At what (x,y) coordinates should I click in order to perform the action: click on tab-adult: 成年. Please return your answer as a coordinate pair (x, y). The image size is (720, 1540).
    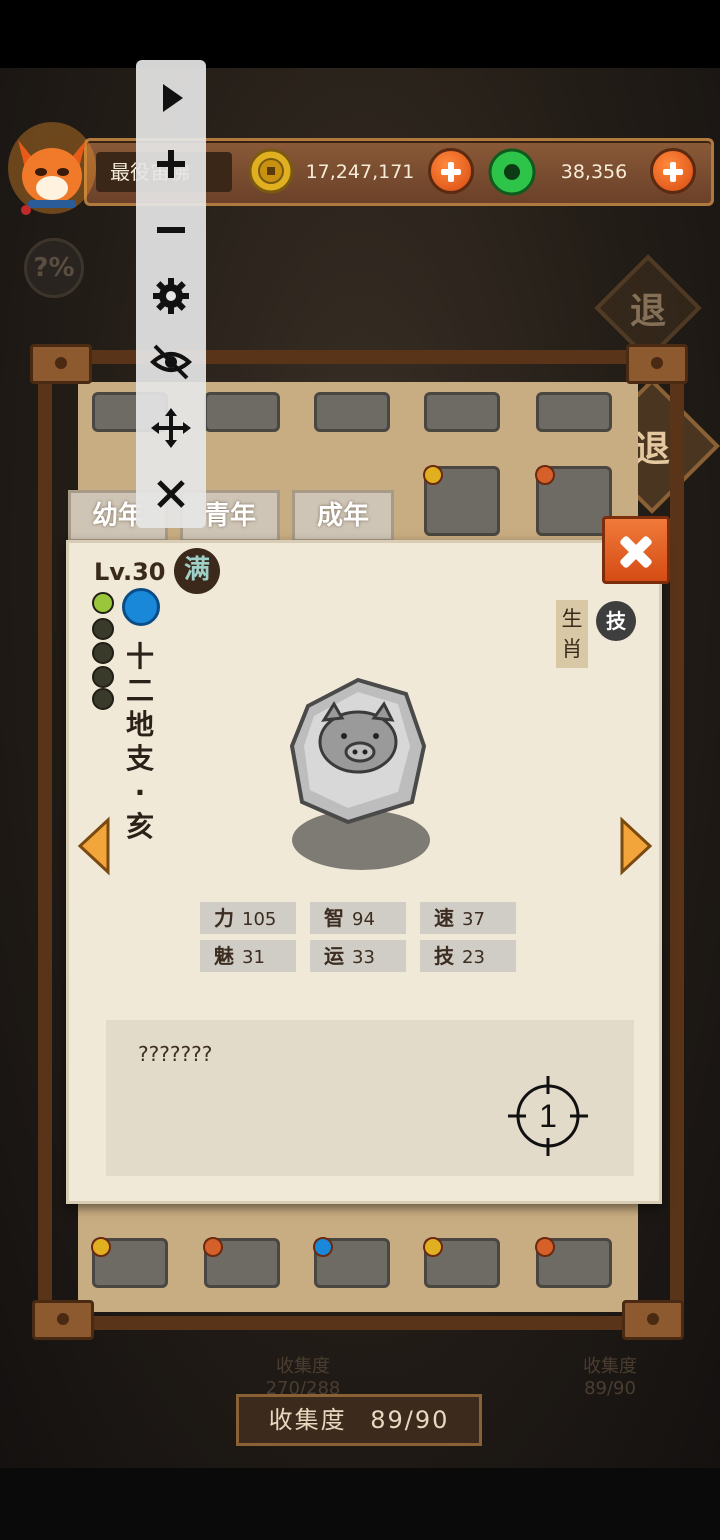
    Looking at the image, I should click on (343, 516).